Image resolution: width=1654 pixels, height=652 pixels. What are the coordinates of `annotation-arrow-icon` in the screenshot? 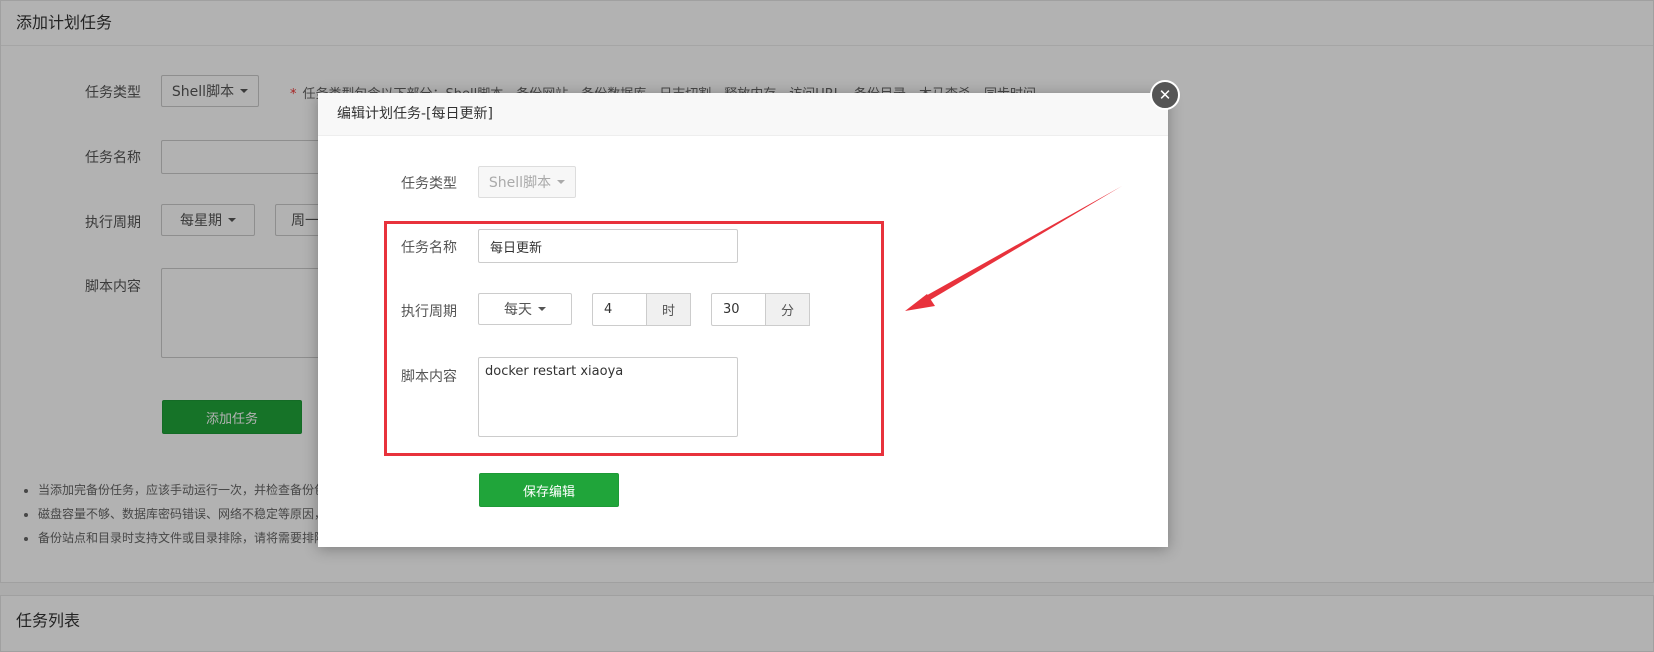 It's located at (1013, 248).